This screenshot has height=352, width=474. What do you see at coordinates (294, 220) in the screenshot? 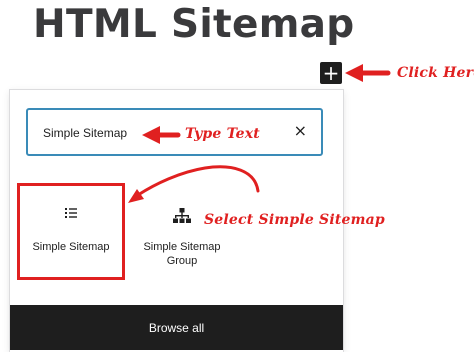
I see `annotation-select: Select Simple Sitemap` at bounding box center [294, 220].